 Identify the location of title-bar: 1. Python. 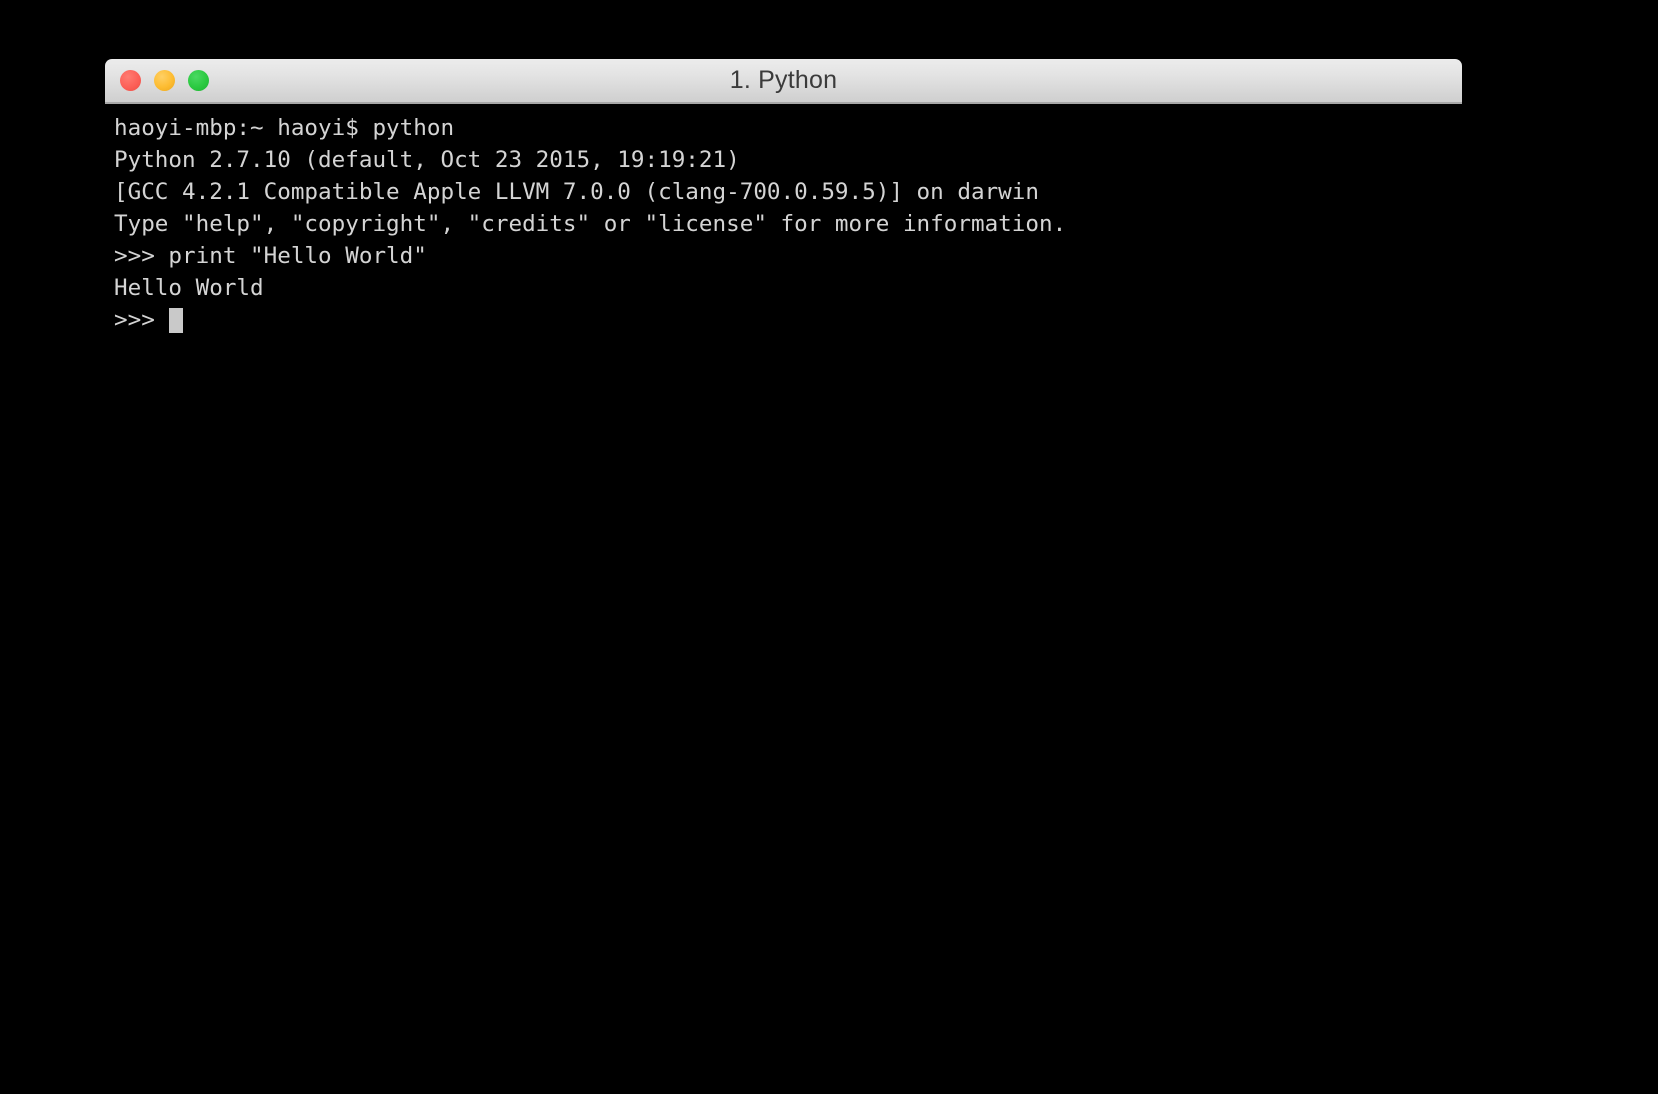
(783, 81).